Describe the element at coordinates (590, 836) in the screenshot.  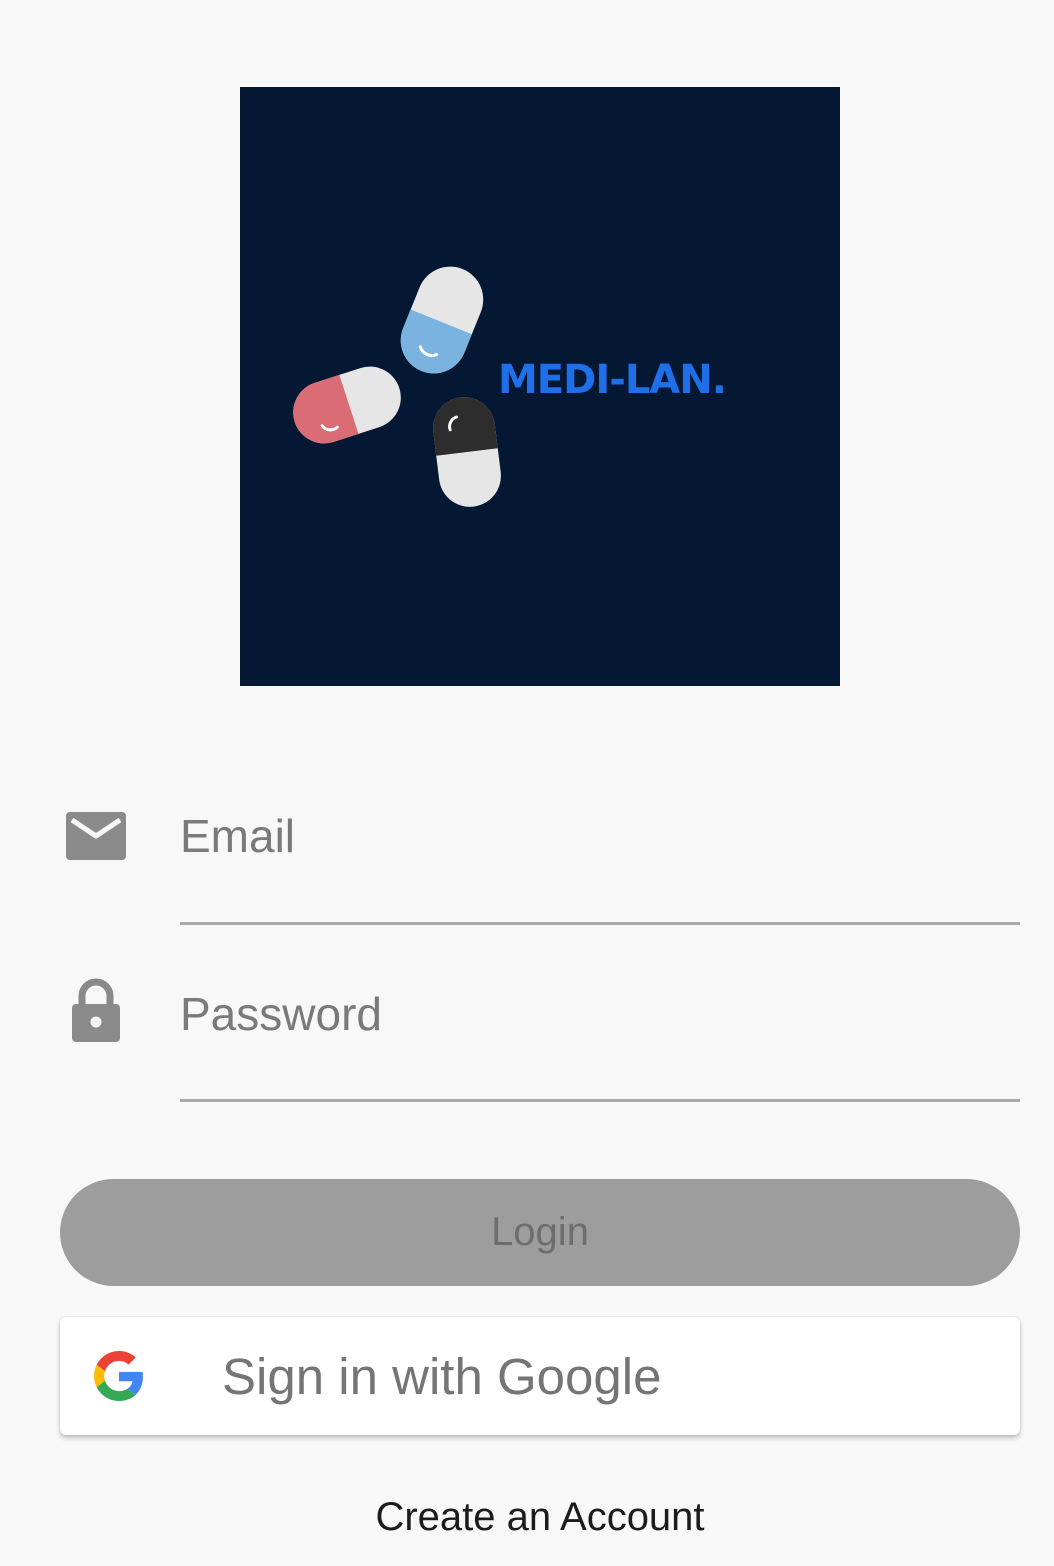
I see `email-input` at that location.